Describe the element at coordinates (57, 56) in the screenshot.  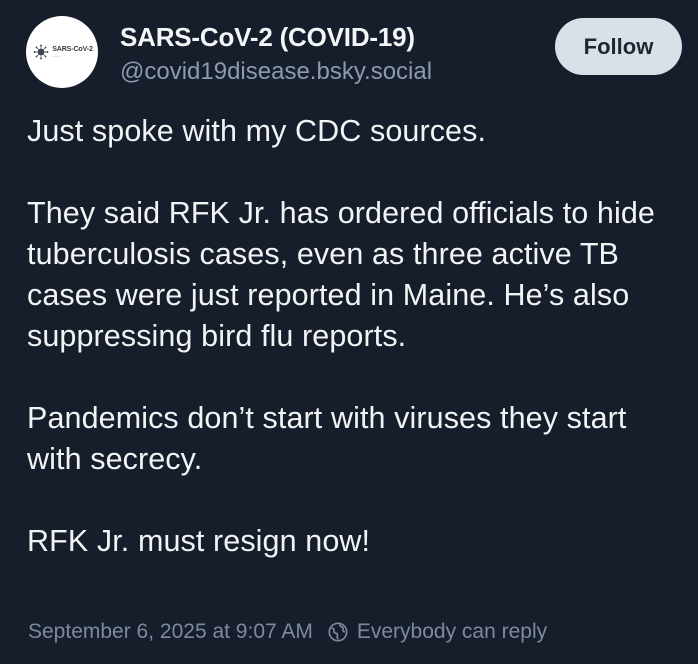
I see `avatar-subtext-line: ———` at that location.